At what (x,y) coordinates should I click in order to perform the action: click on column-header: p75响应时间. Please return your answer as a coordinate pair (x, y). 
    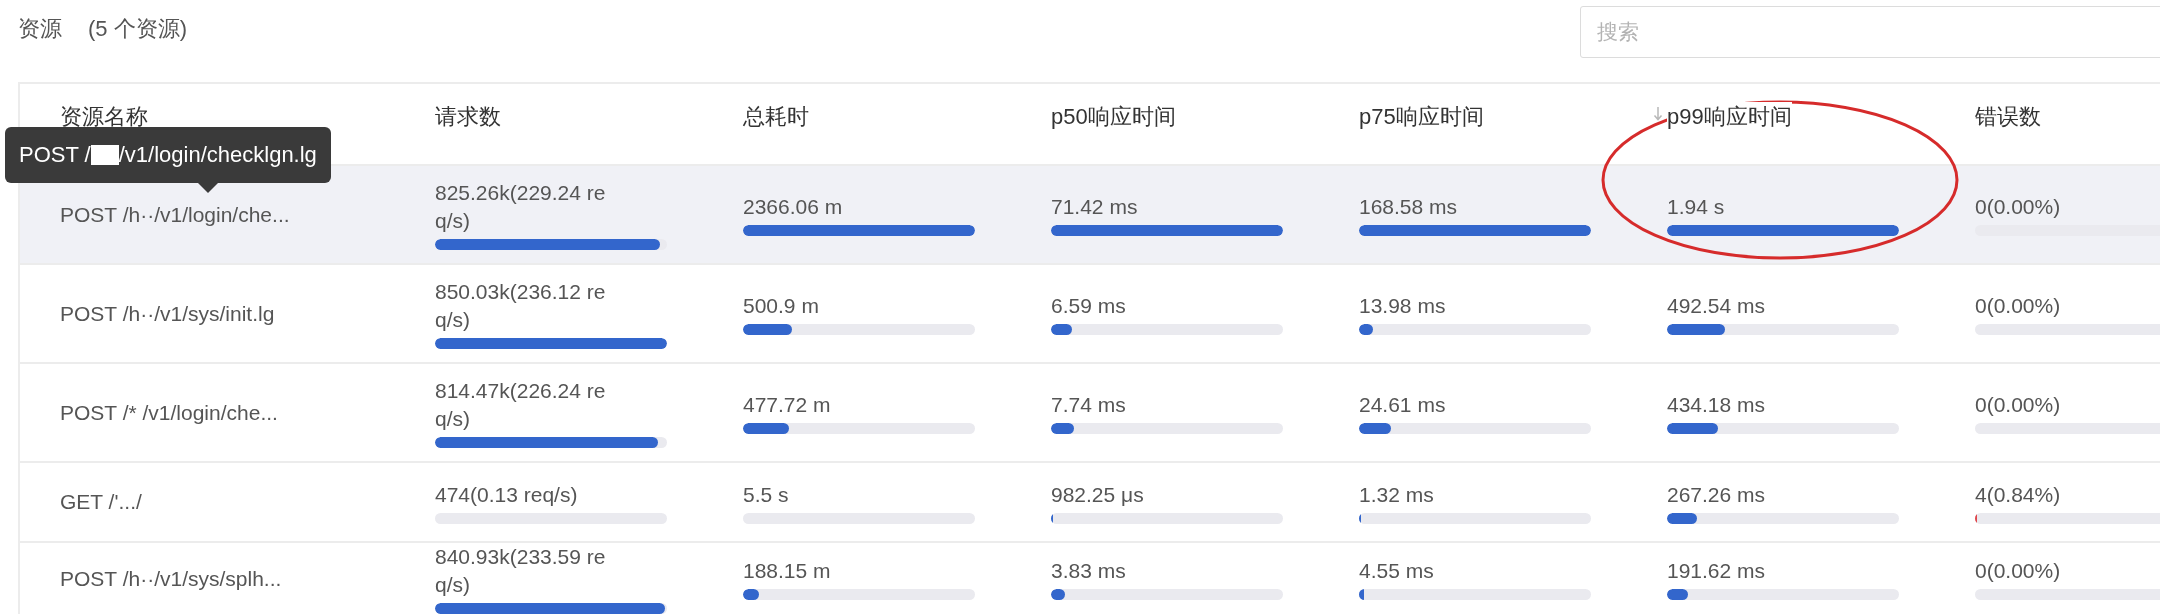
    Looking at the image, I should click on (1421, 117).